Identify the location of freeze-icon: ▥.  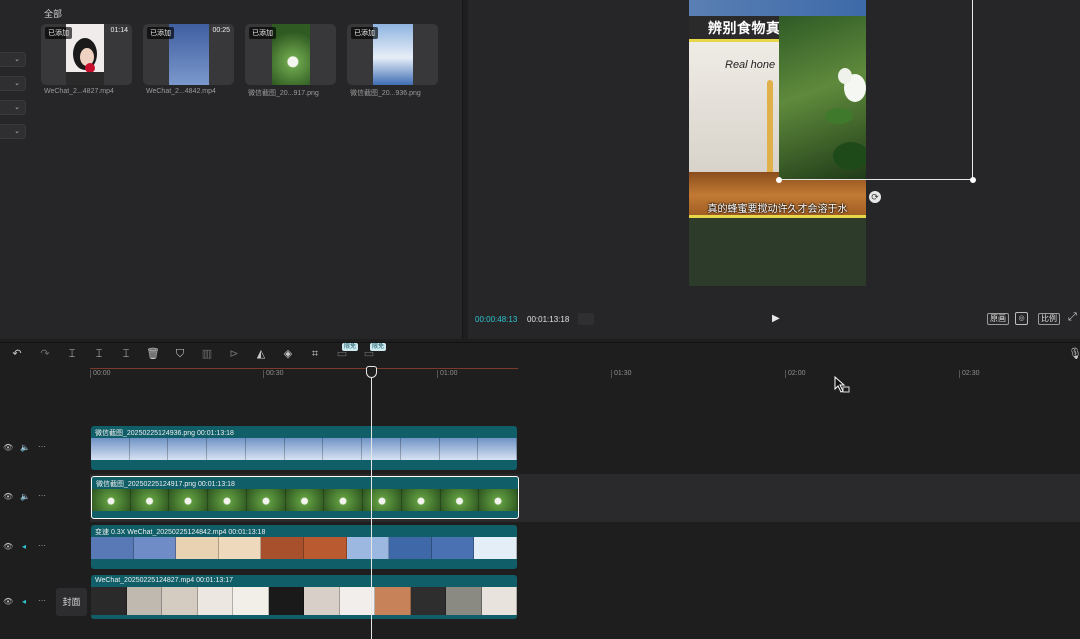
(207, 354).